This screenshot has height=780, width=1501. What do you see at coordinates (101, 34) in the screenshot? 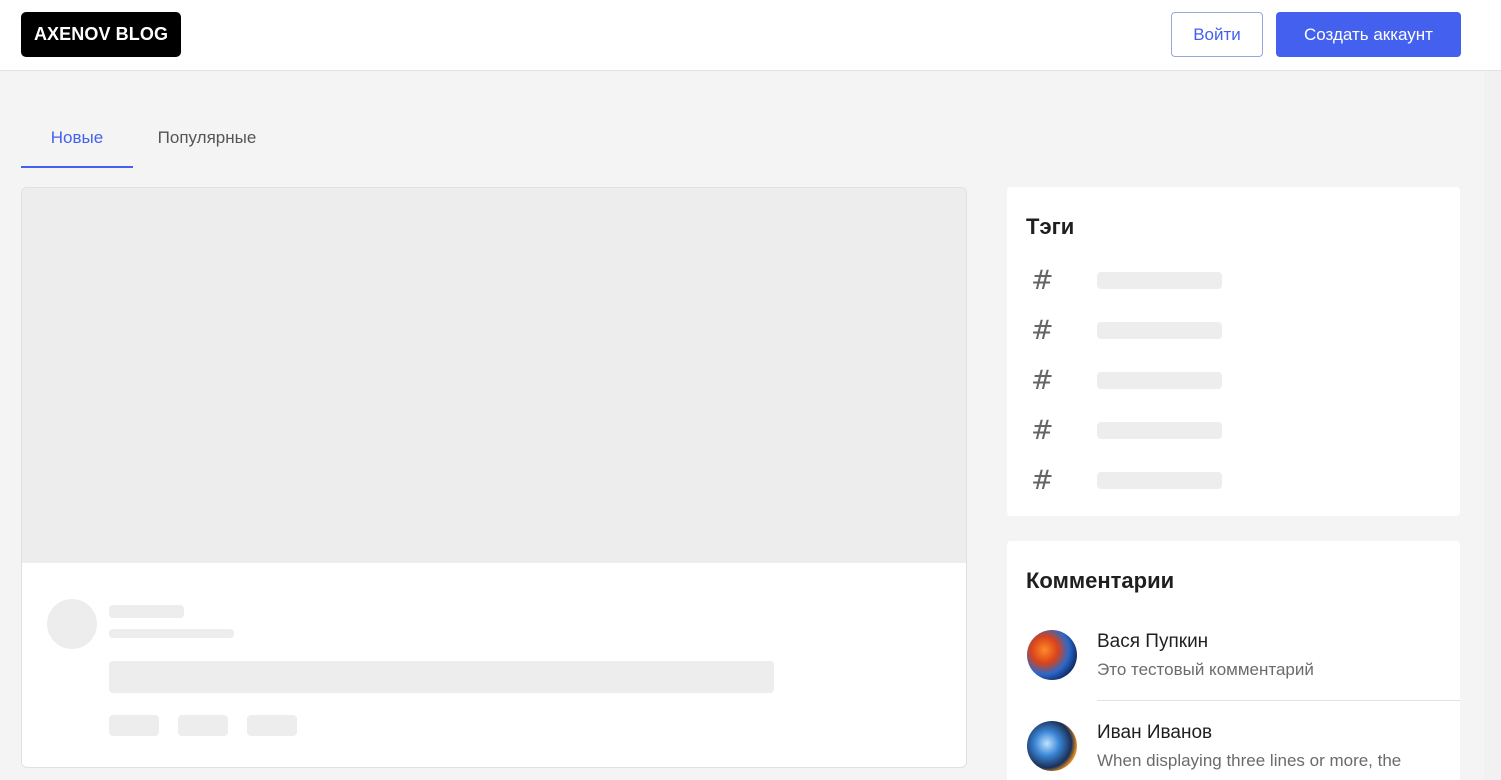
I see `logo: AXENOV BLOG` at bounding box center [101, 34].